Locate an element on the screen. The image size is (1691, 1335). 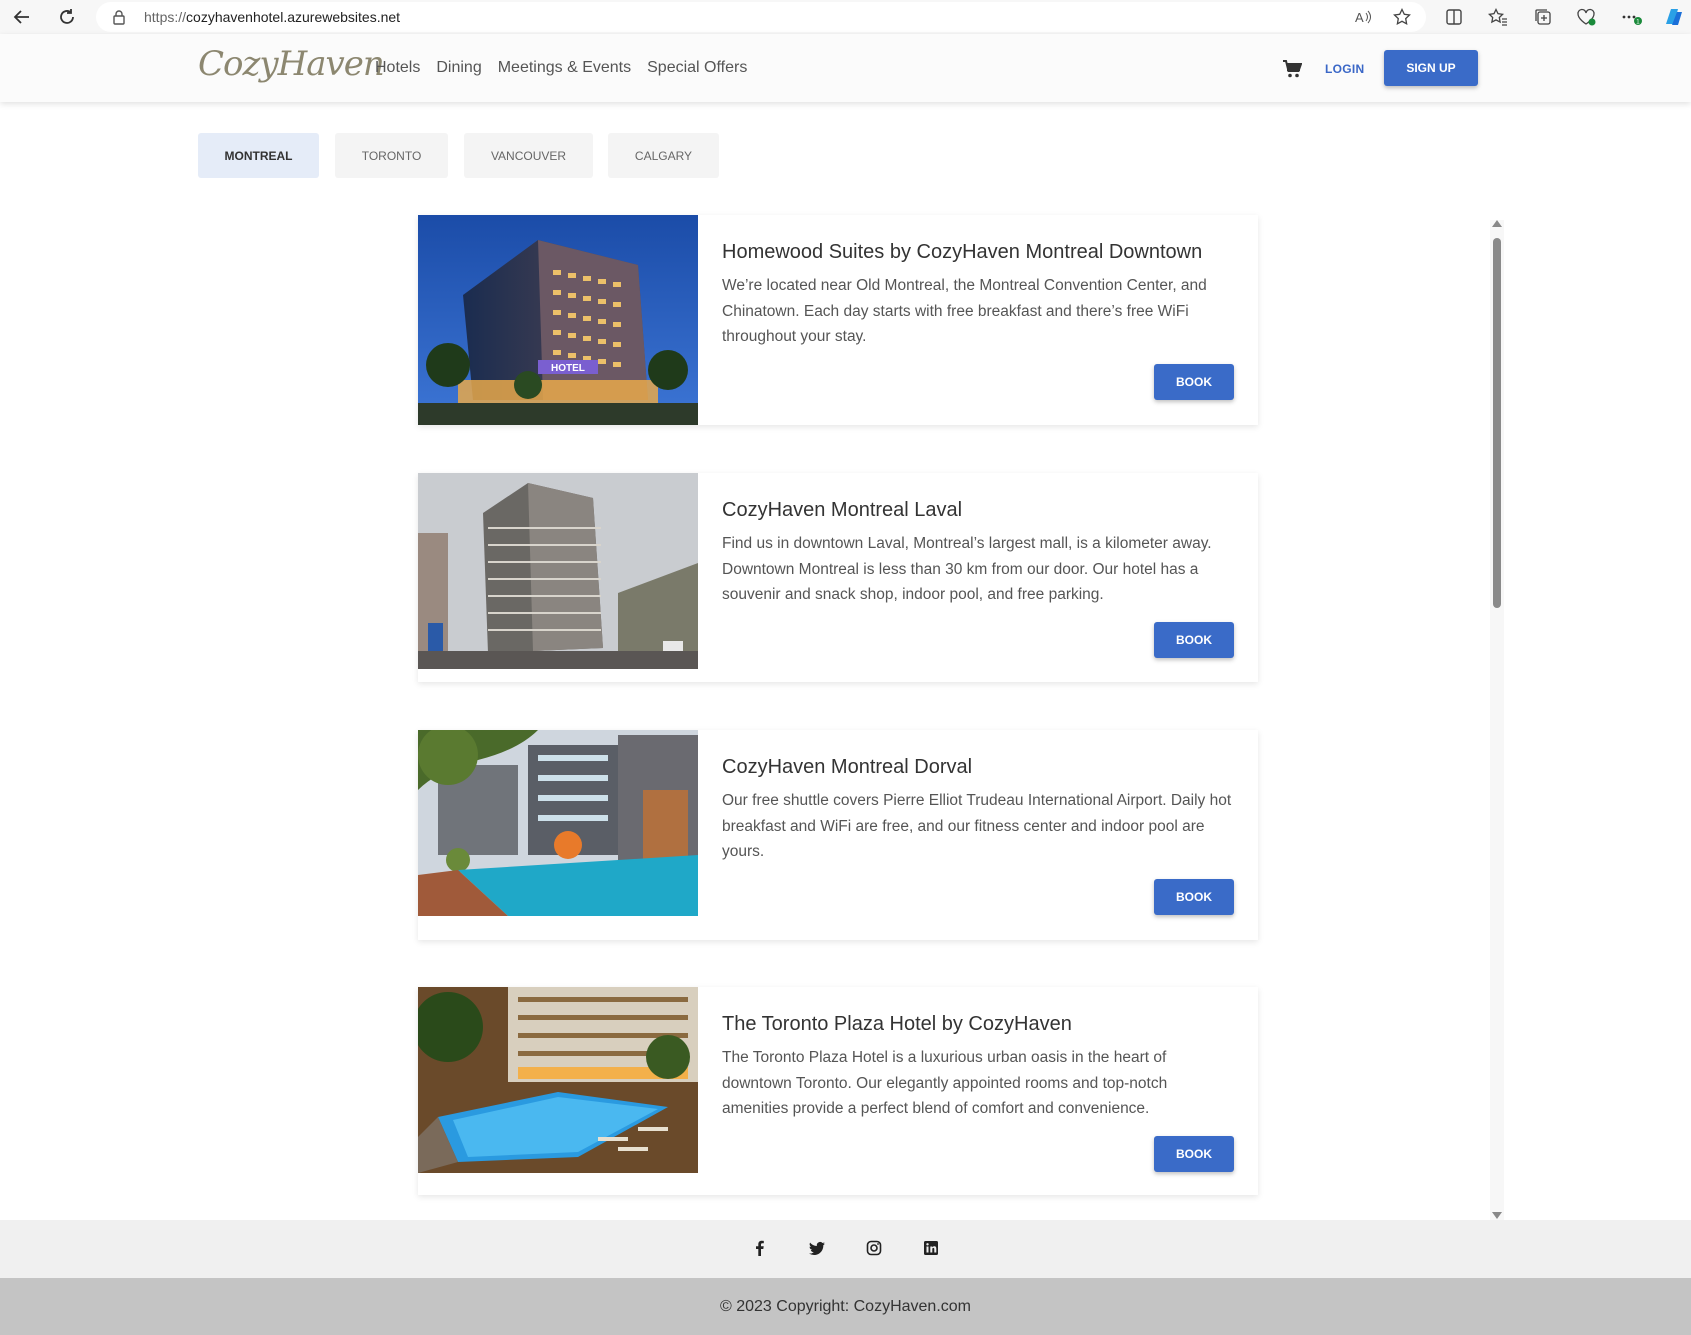
url-text: https://cozyhavenhotel.azurewebsites.net is located at coordinates (272, 17).